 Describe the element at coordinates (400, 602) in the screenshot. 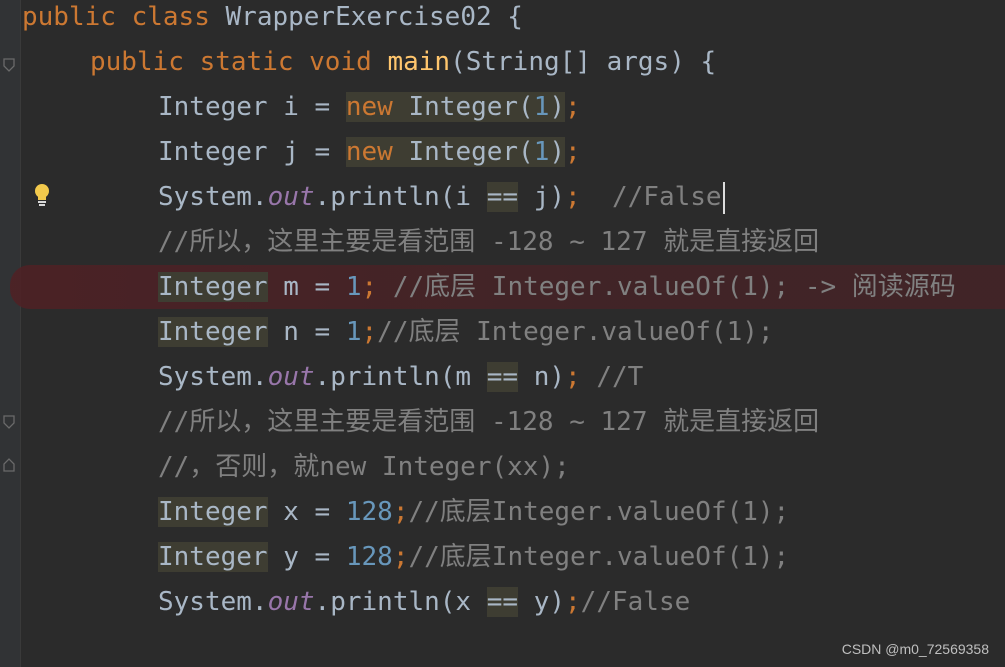

I see `code-text: .println(x` at that location.